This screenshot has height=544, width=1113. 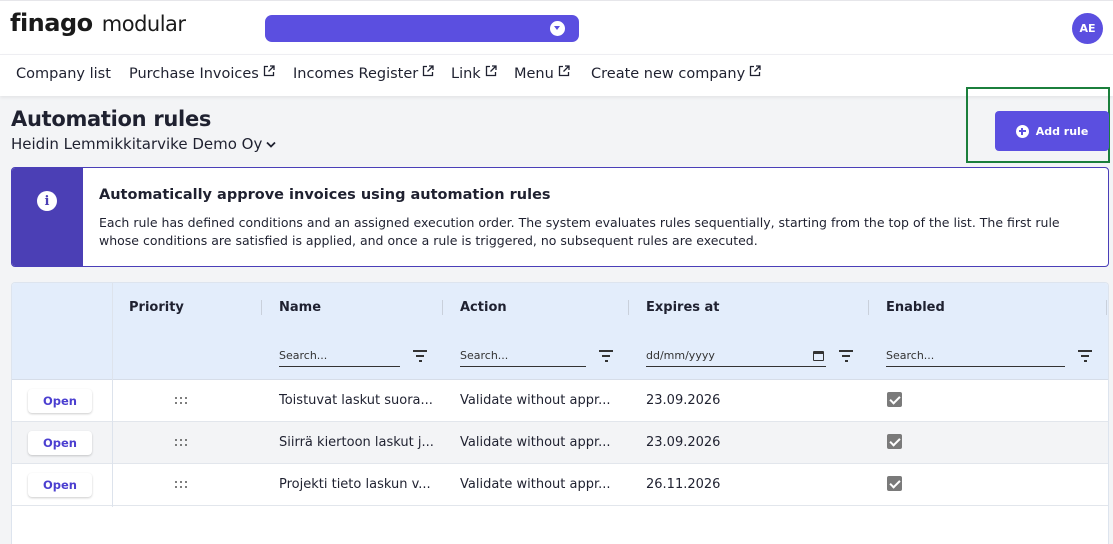 I want to click on nav-item-purchase-invoices: Purchase Invoices, so click(x=202, y=73).